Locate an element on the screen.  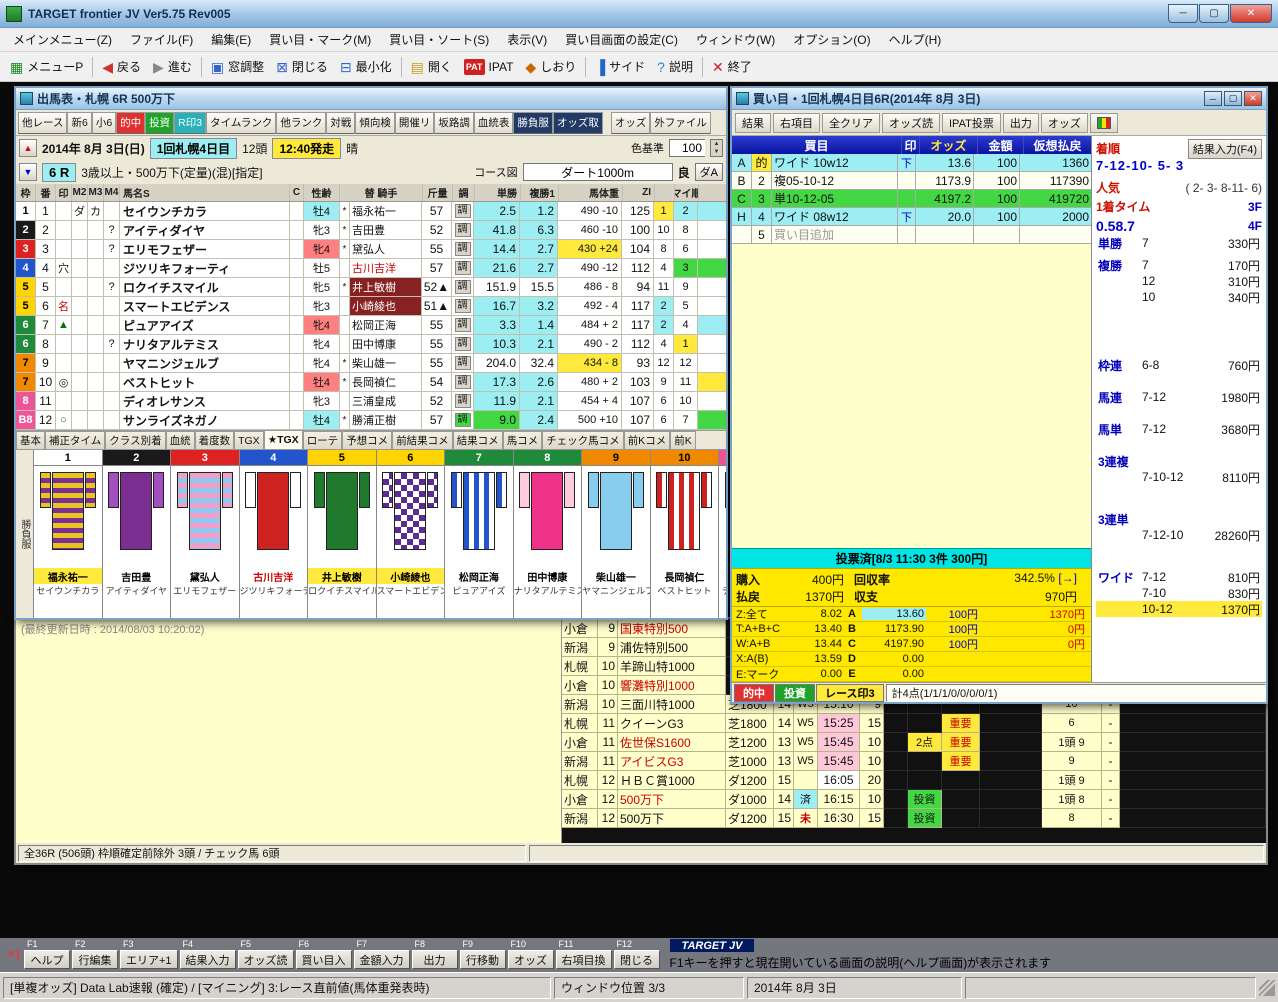
toolbar-button: ? 説明 is located at coordinates (675, 67).